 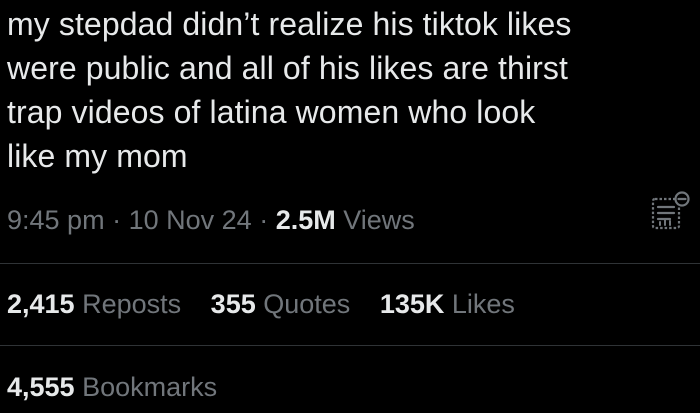 I want to click on quotes-stat: 355 Quotes, so click(x=281, y=304).